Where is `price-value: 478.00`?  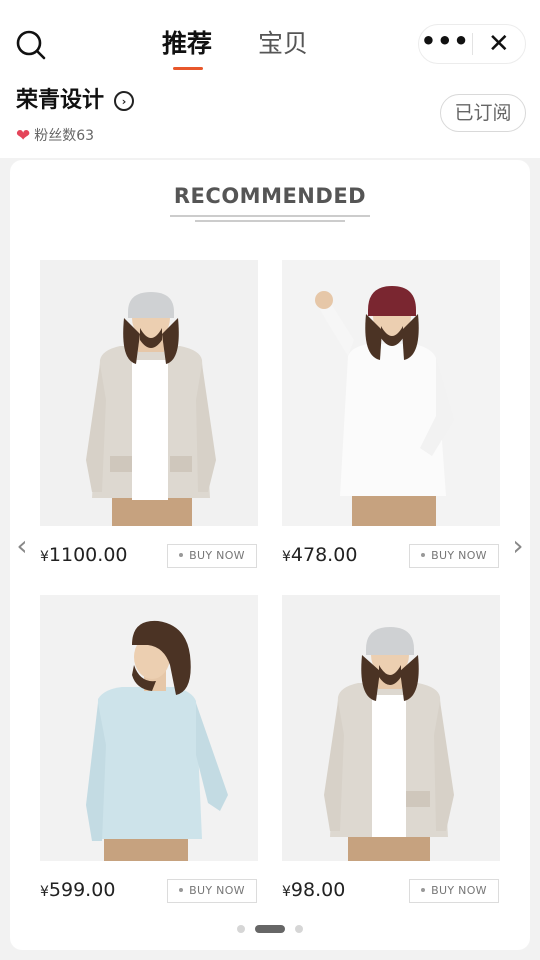
price-value: 478.00 is located at coordinates (324, 555).